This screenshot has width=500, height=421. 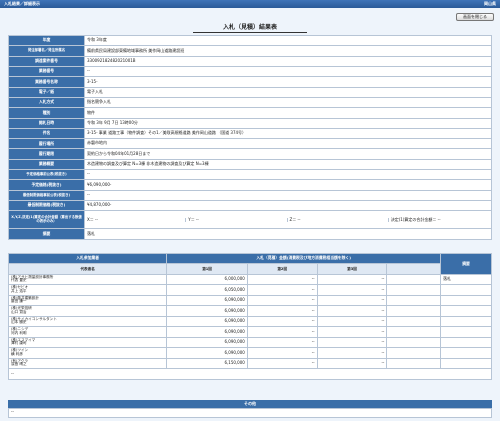 What do you see at coordinates (46, 133) in the screenshot?
I see `label: 件名` at bounding box center [46, 133].